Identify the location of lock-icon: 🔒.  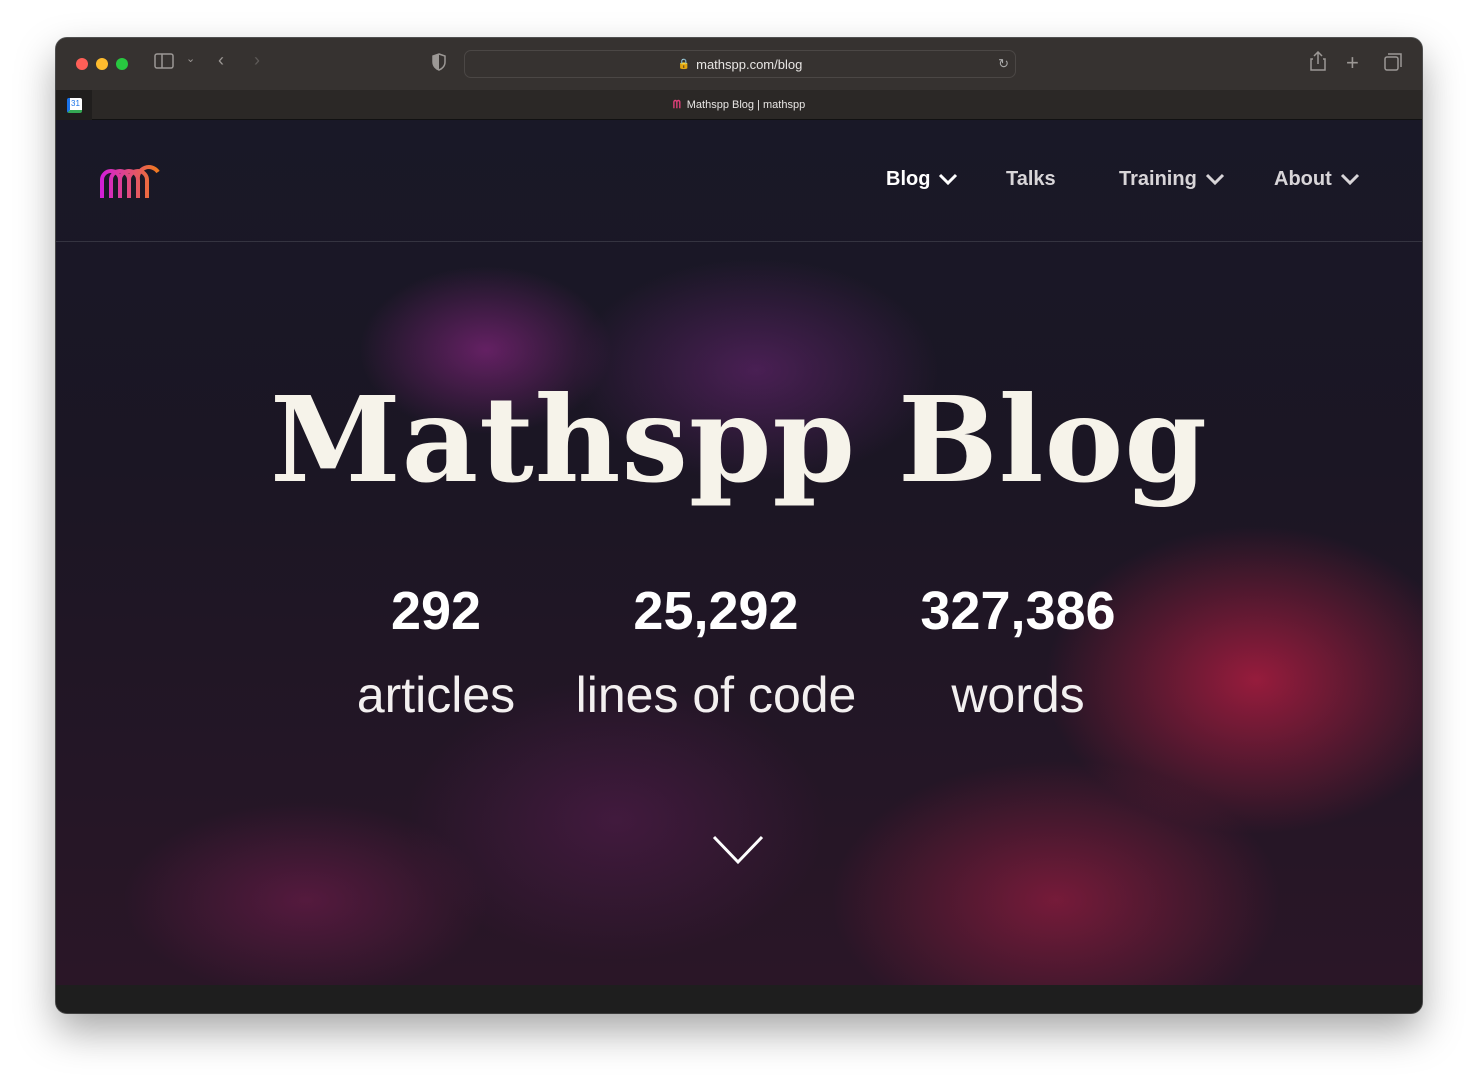
(684, 64).